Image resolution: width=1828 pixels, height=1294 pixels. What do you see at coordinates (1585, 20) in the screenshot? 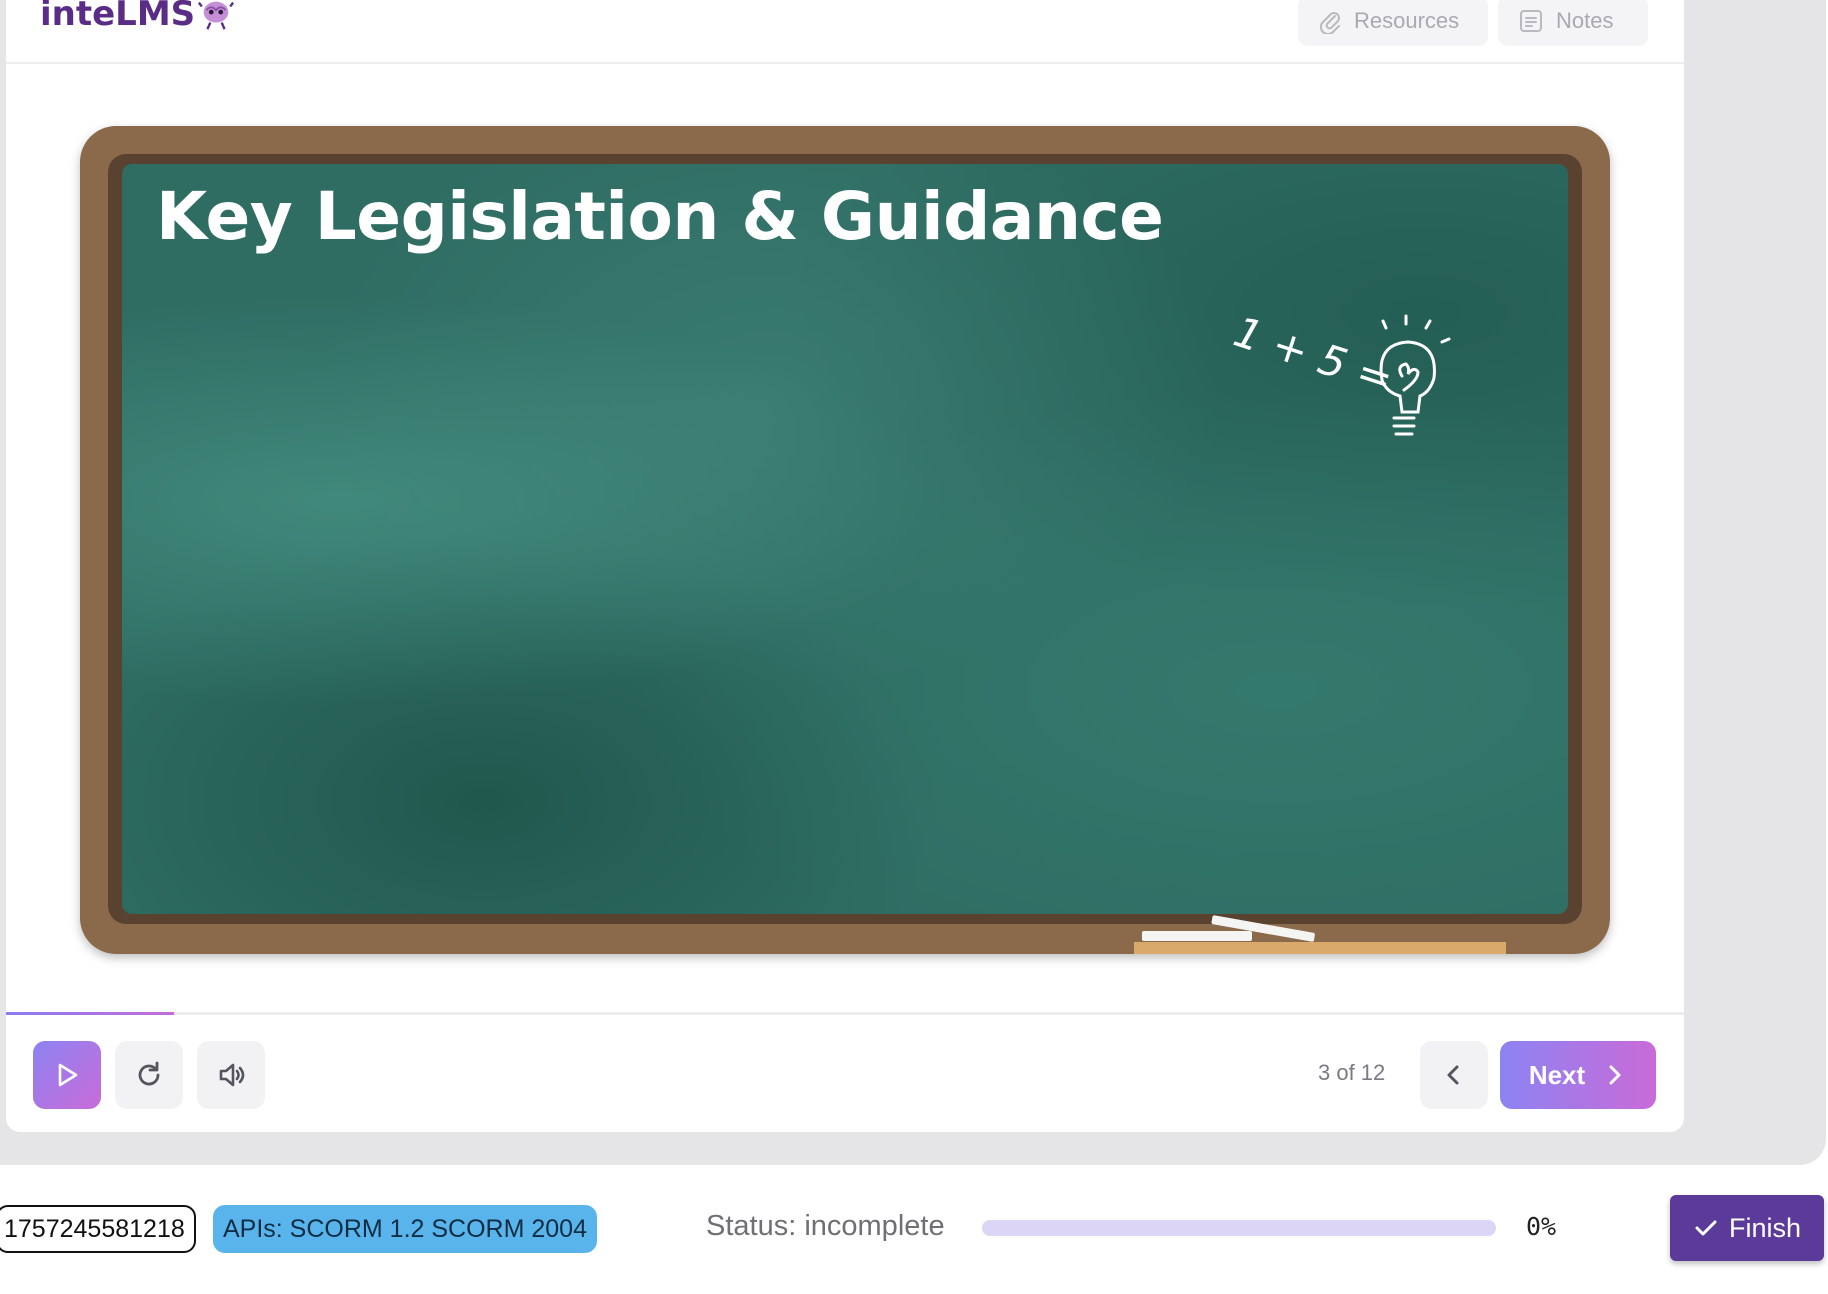
I see `notes-label: Notes` at bounding box center [1585, 20].